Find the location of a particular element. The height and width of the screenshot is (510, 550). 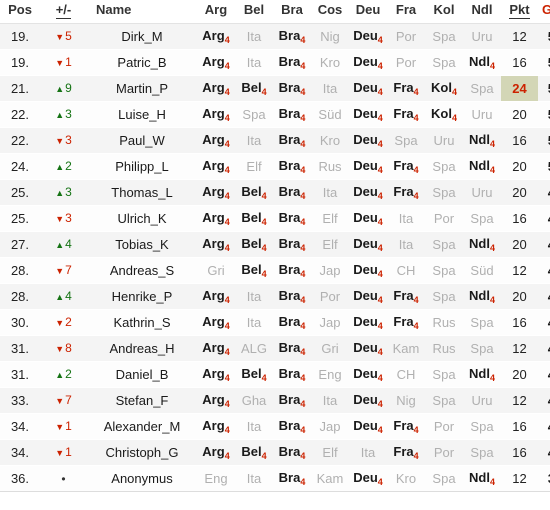

column-header-label: +/- is located at coordinates (63, 10).